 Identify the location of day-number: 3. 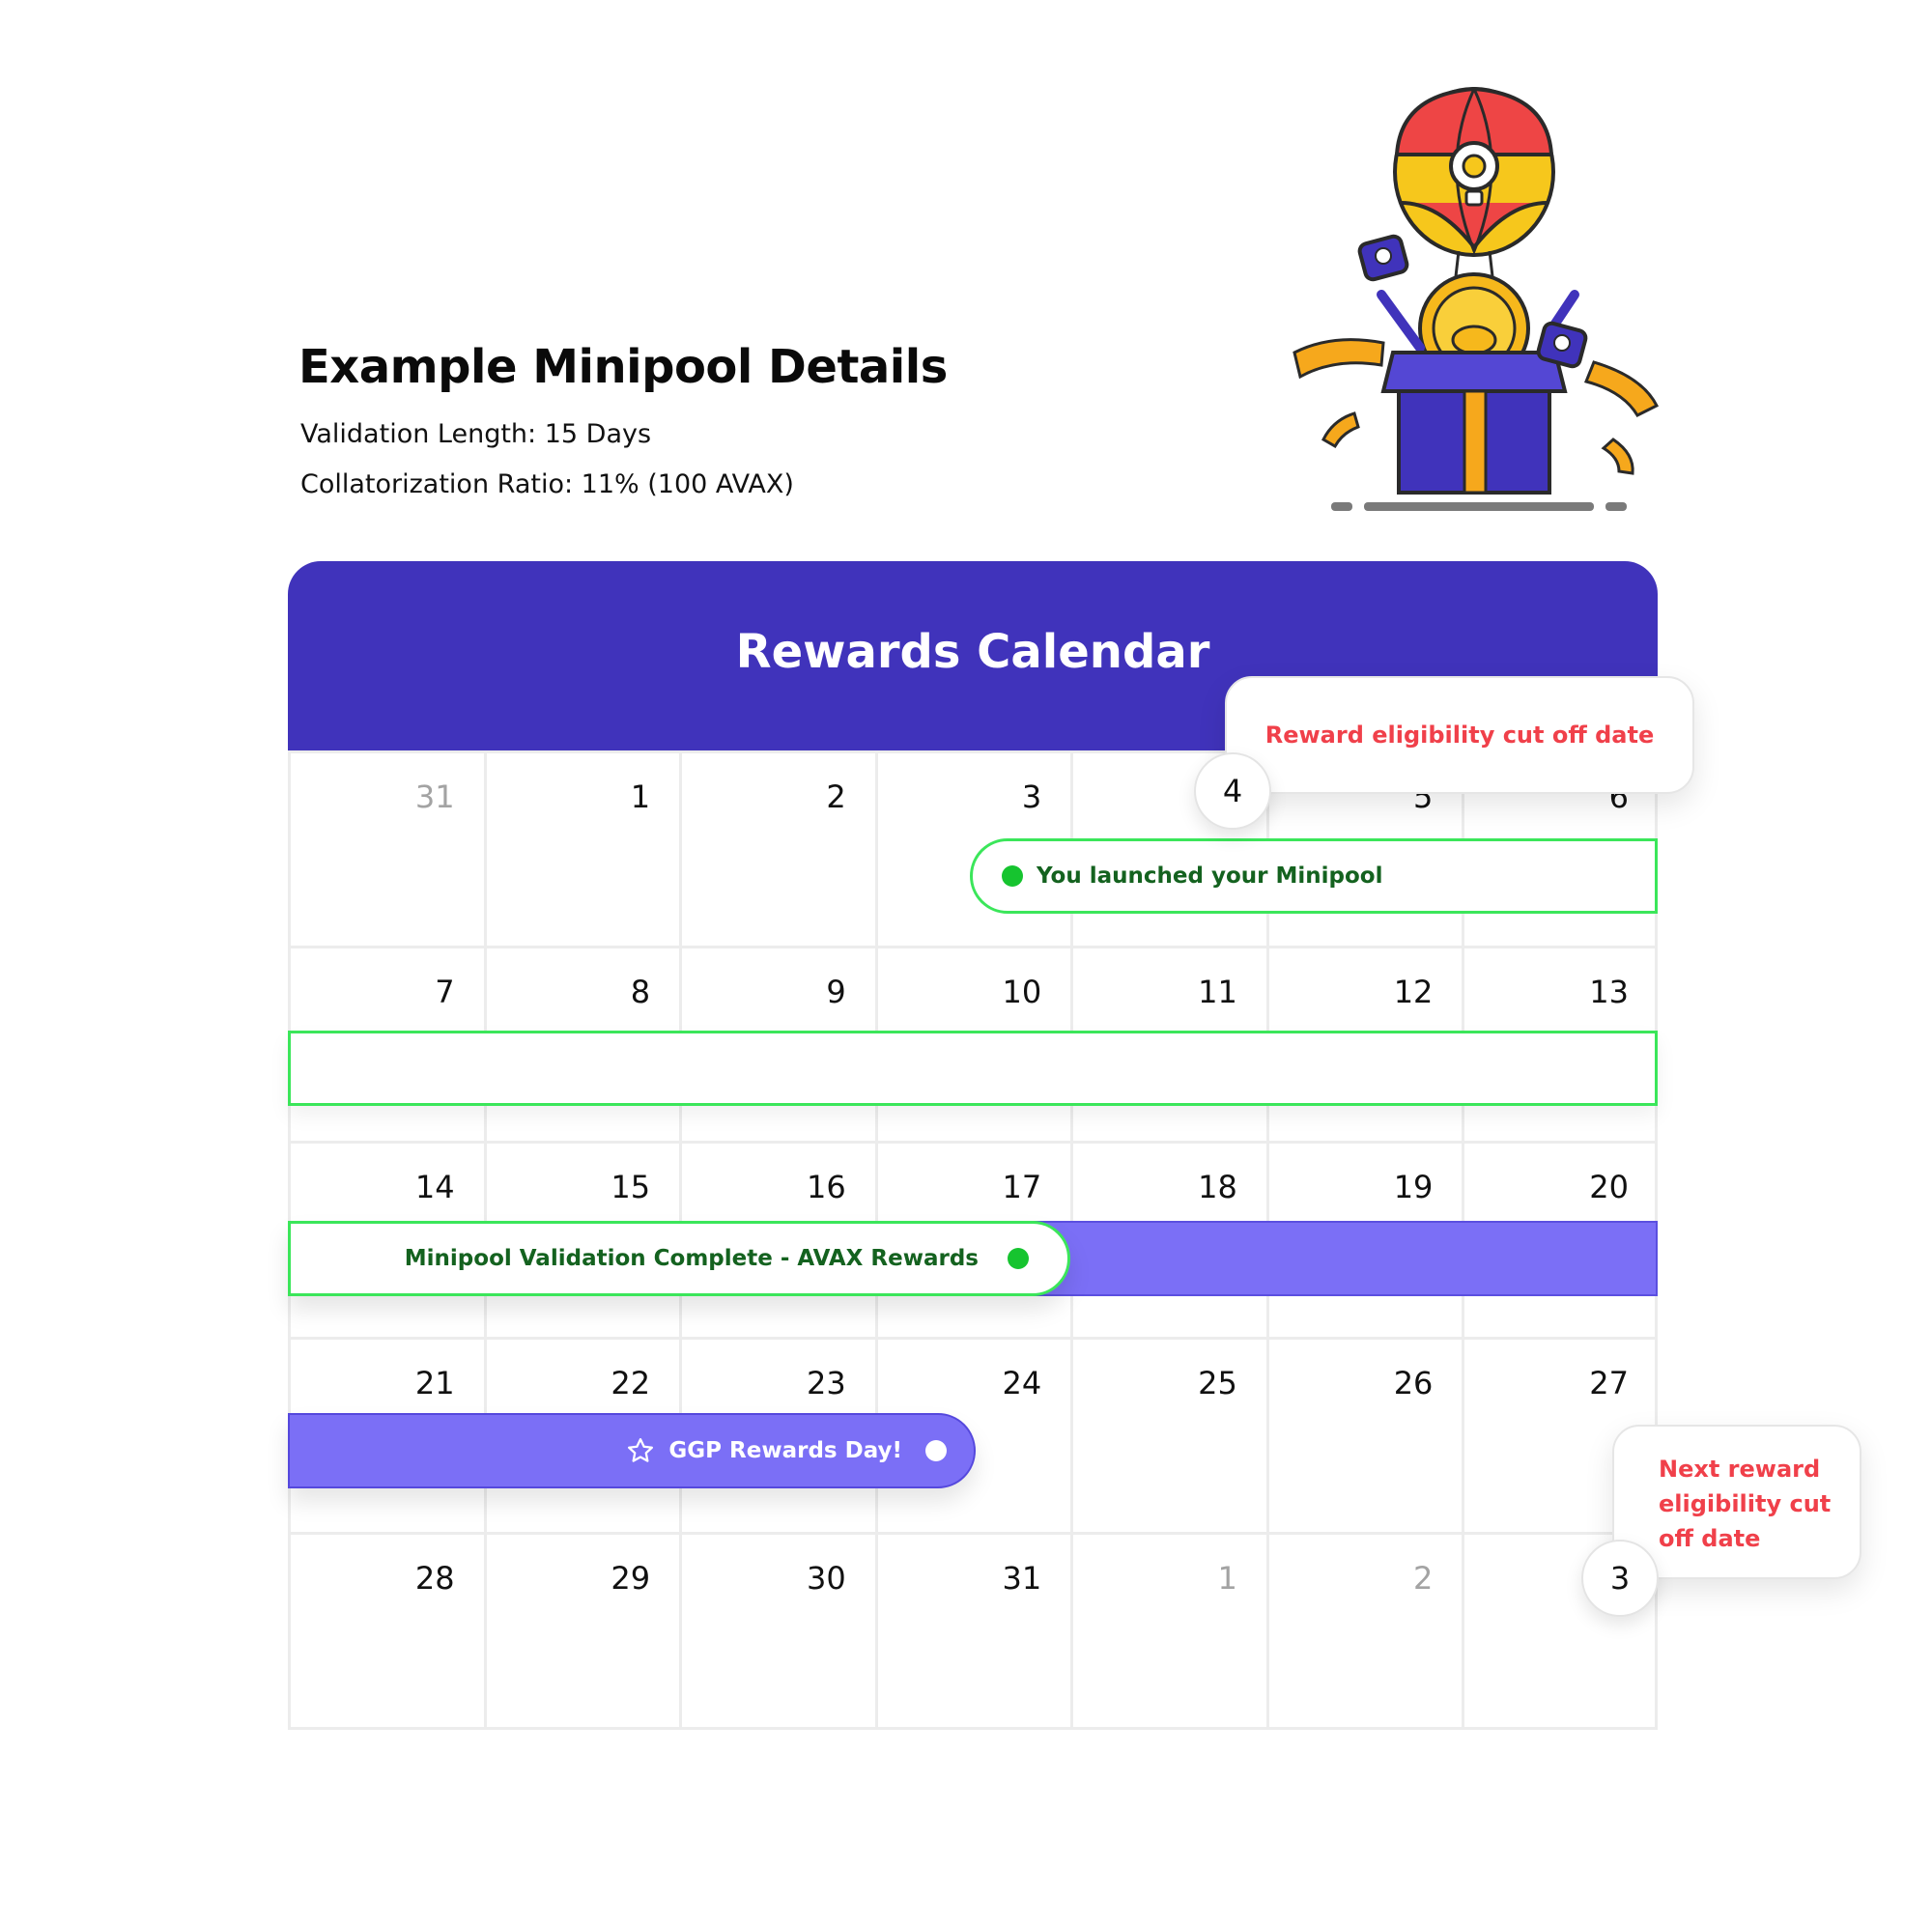
(1031, 796).